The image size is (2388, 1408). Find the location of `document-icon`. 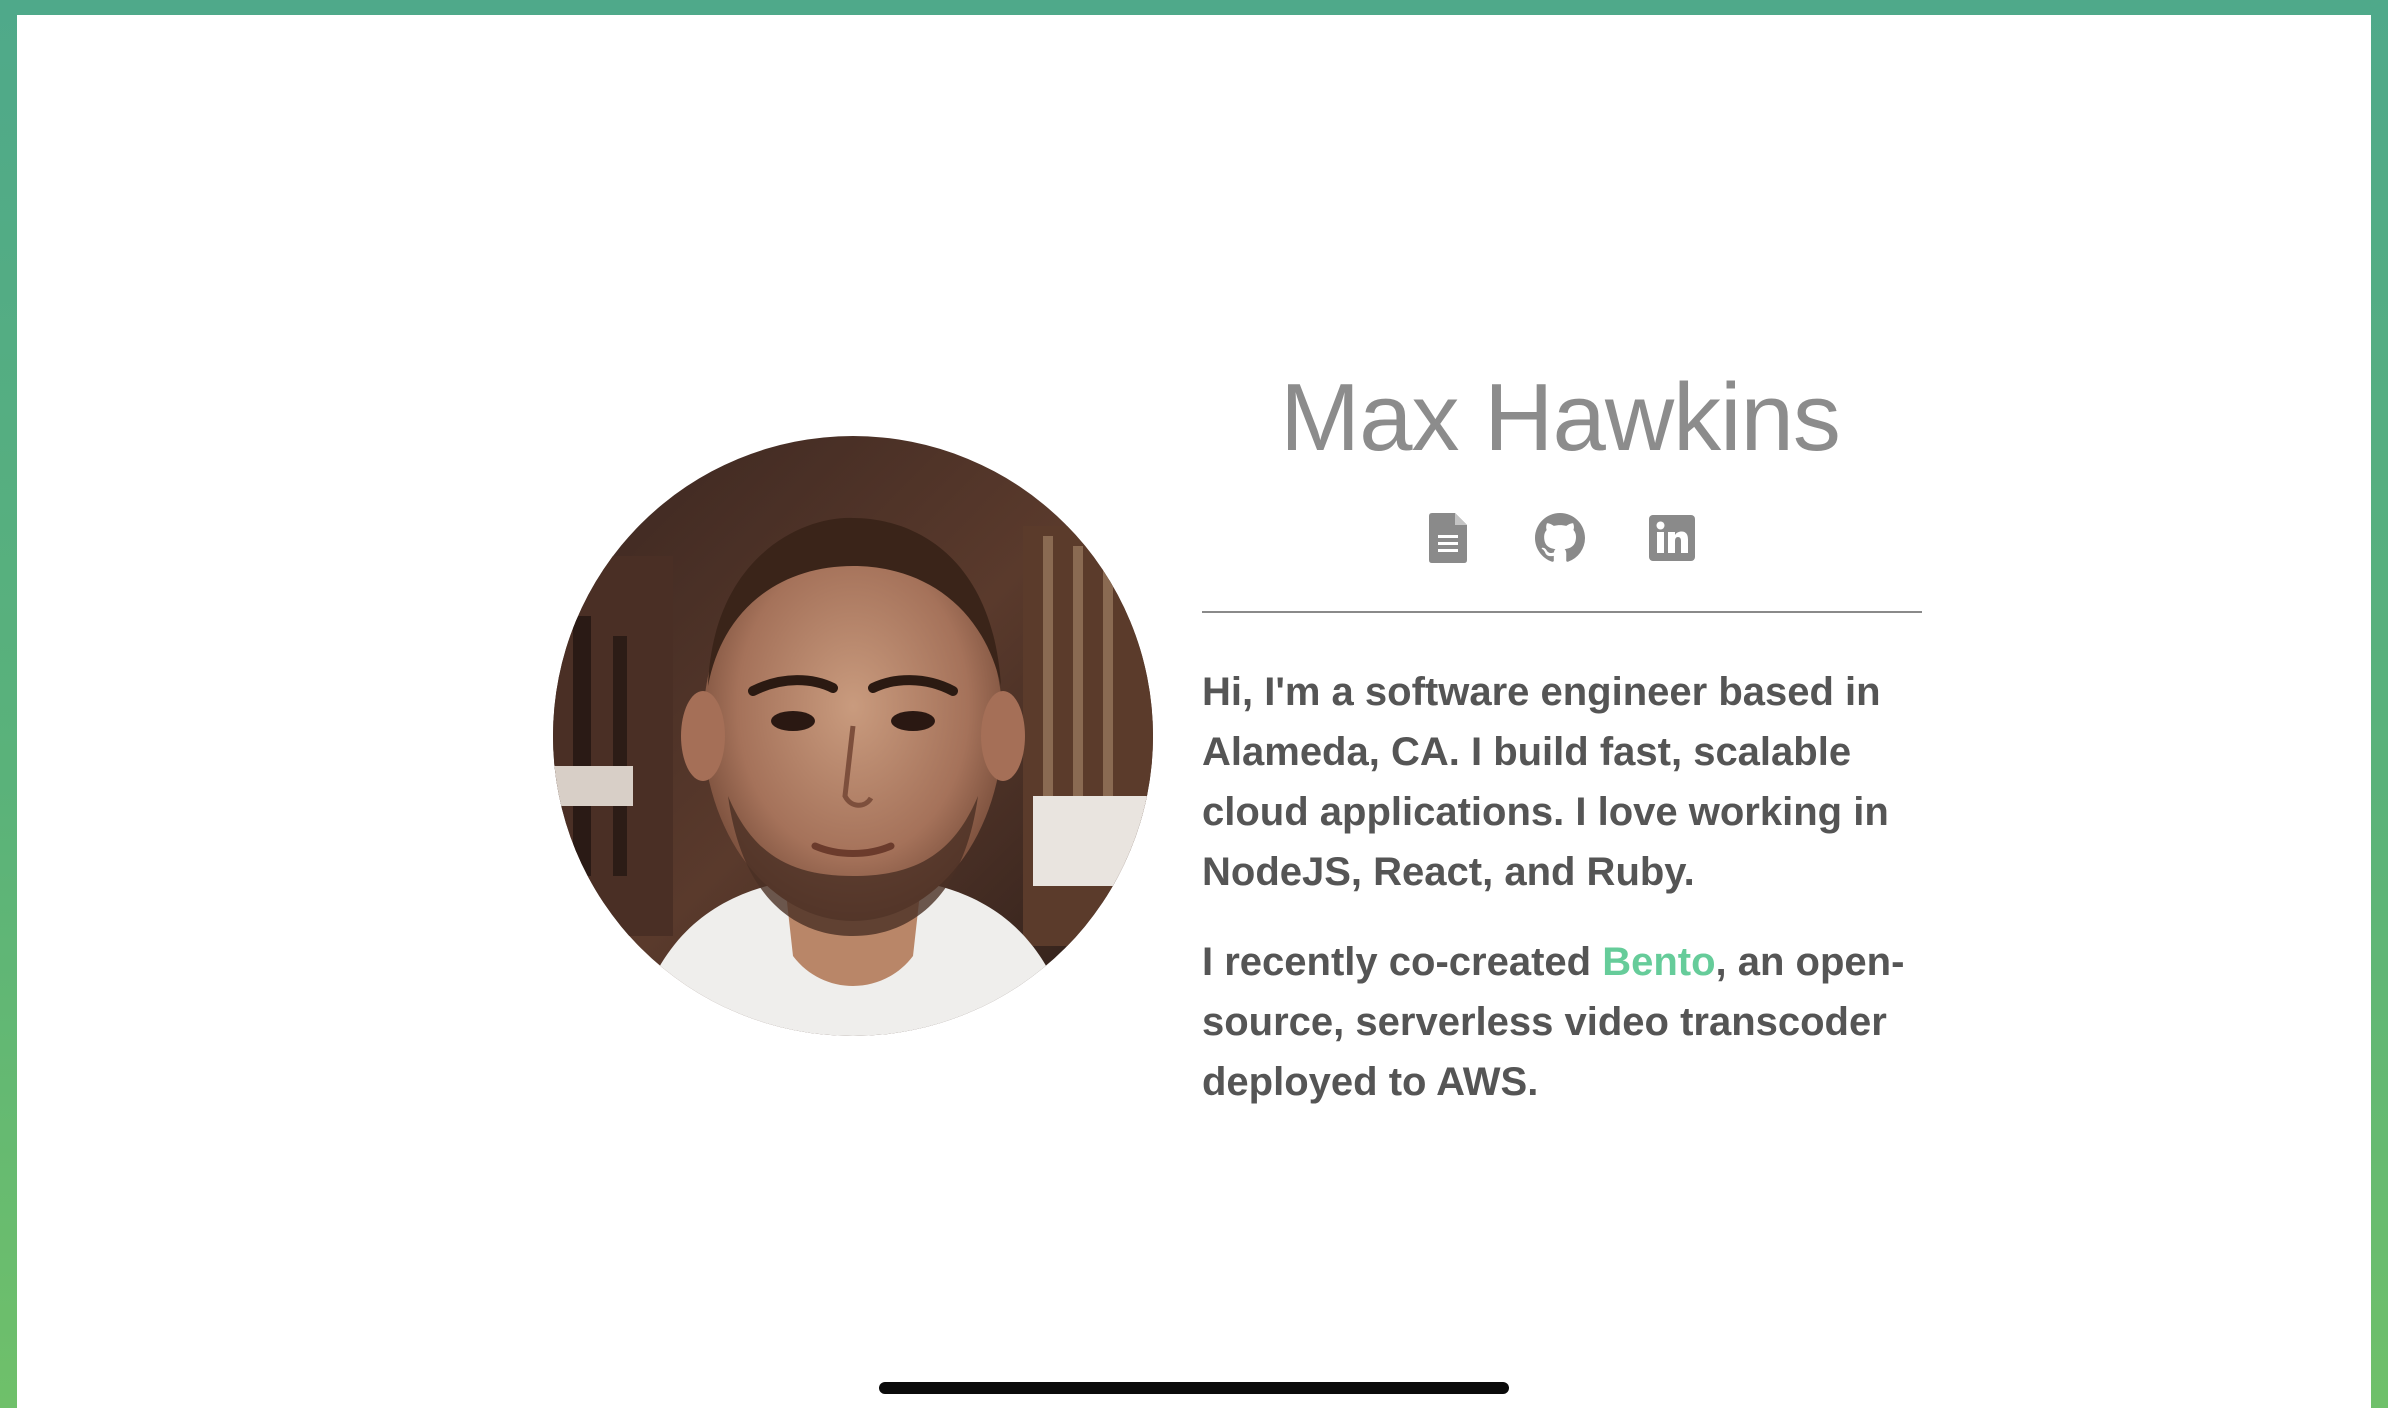

document-icon is located at coordinates (1448, 538).